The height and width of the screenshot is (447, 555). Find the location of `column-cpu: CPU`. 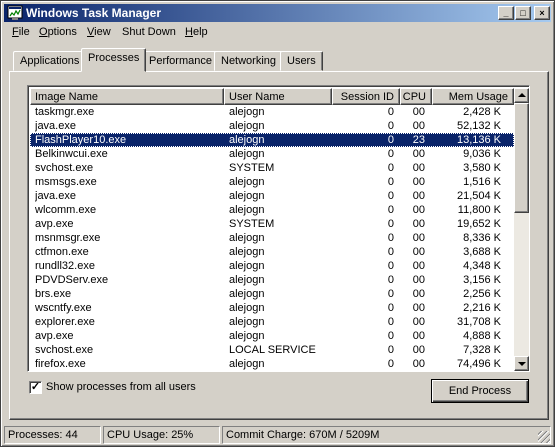

column-cpu: CPU is located at coordinates (416, 96).